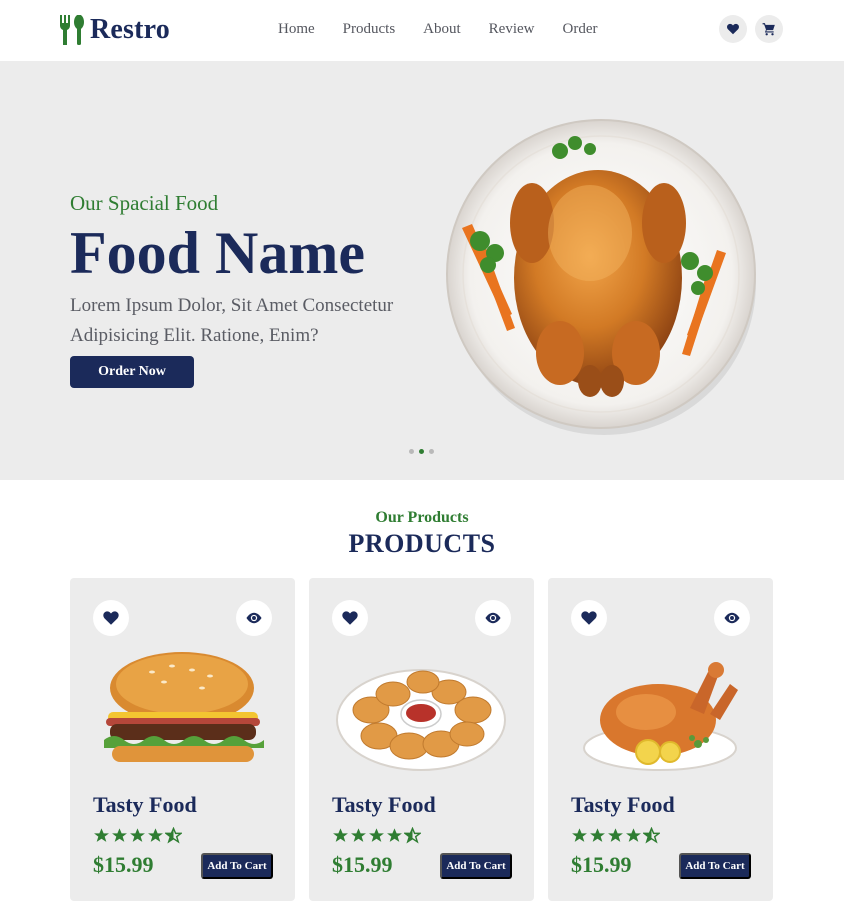  I want to click on slider-dots, so click(424, 451).